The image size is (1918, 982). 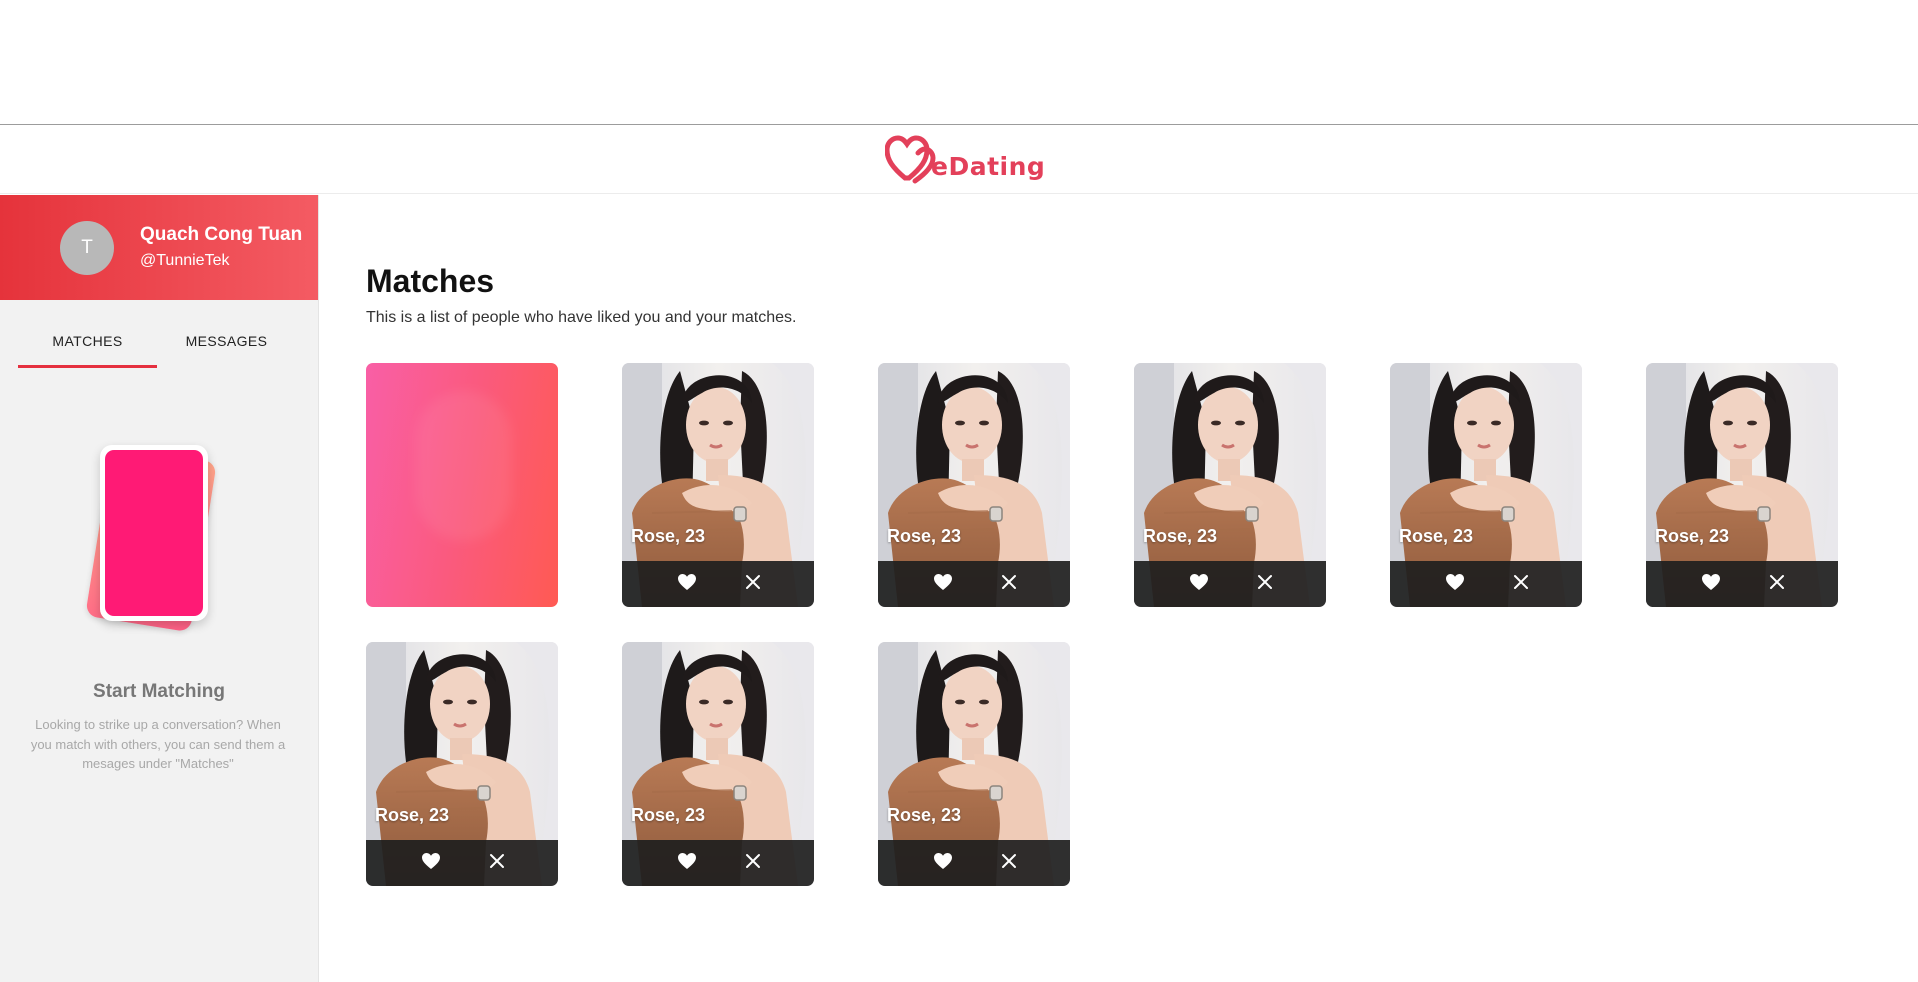 I want to click on app-header: eDating, so click(x=959, y=159).